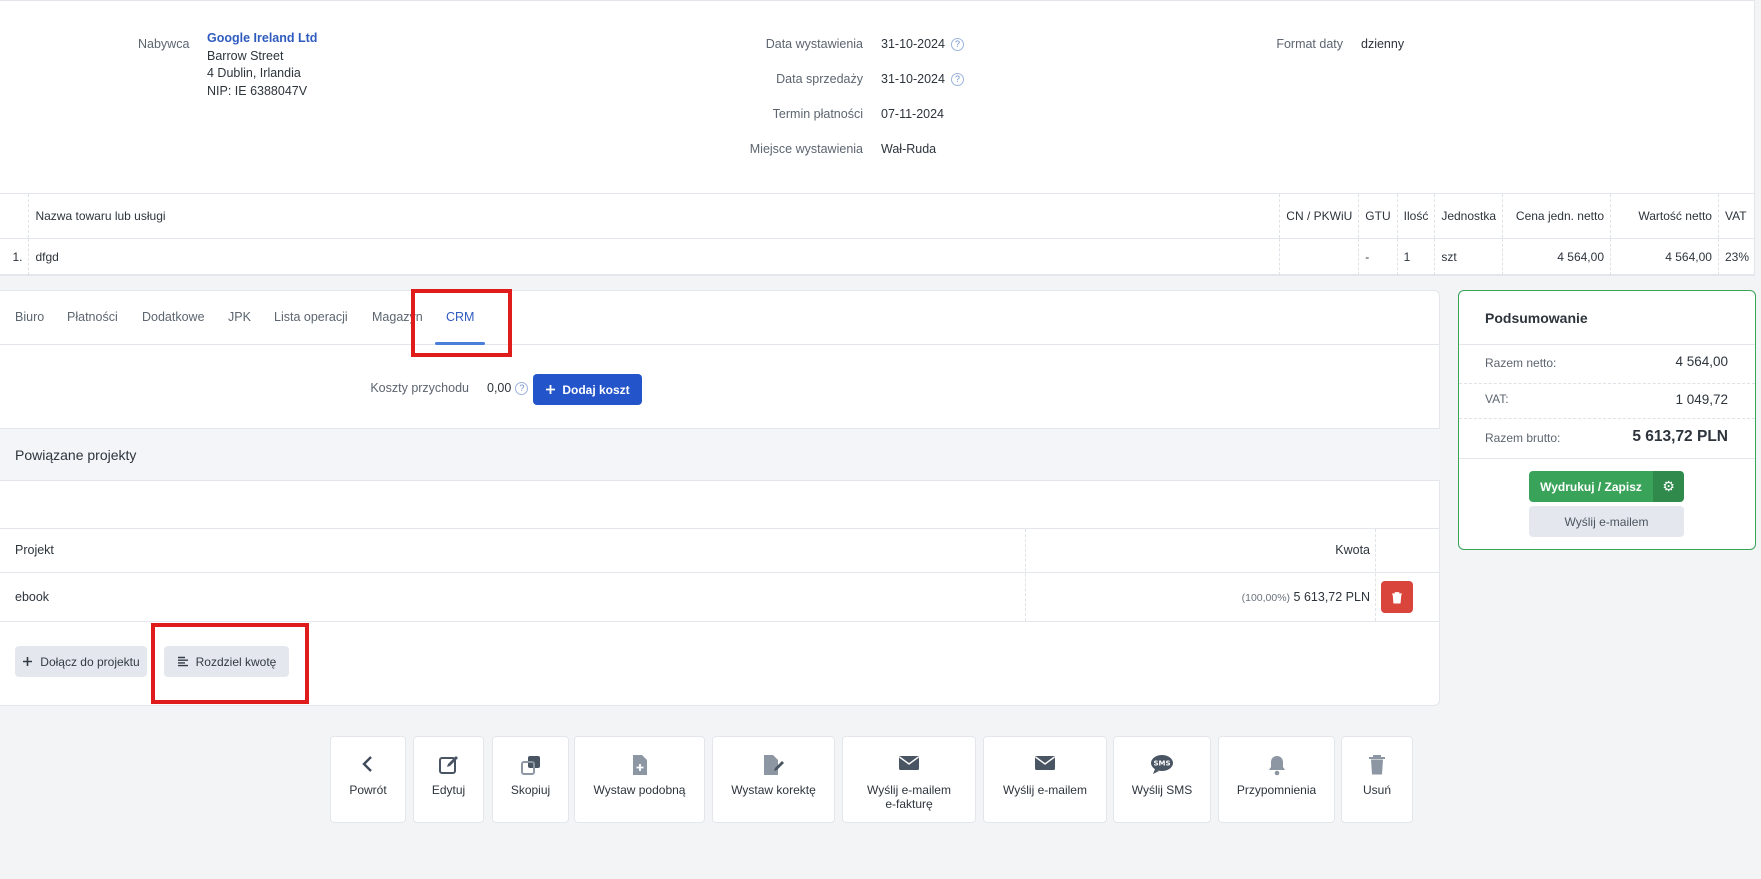 This screenshot has width=1761, height=879. Describe the element at coordinates (587, 389) in the screenshot. I see `add-cost-button: Dodaj koszt` at that location.